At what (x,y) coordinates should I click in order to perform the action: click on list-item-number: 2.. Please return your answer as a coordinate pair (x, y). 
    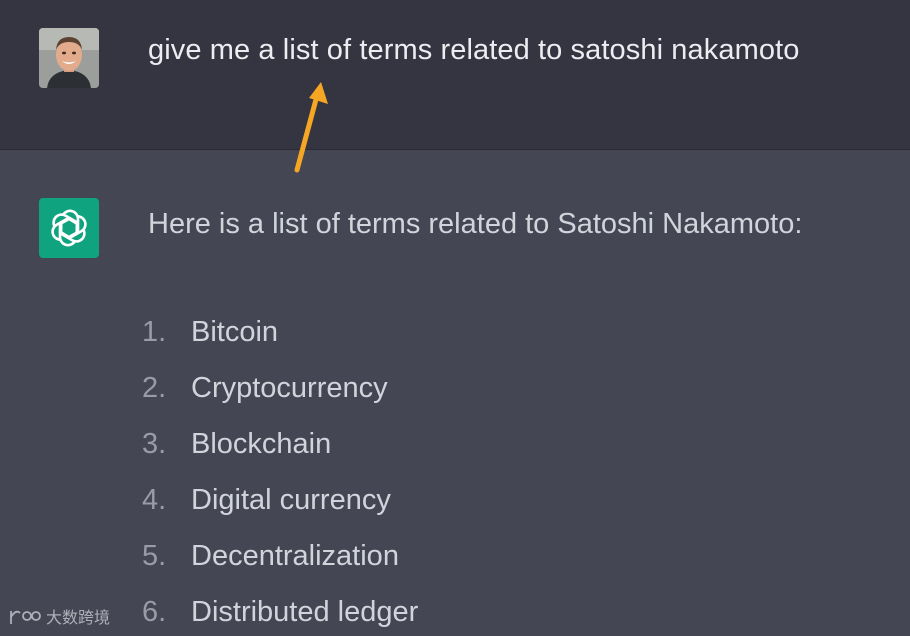
    Looking at the image, I should click on (154, 387).